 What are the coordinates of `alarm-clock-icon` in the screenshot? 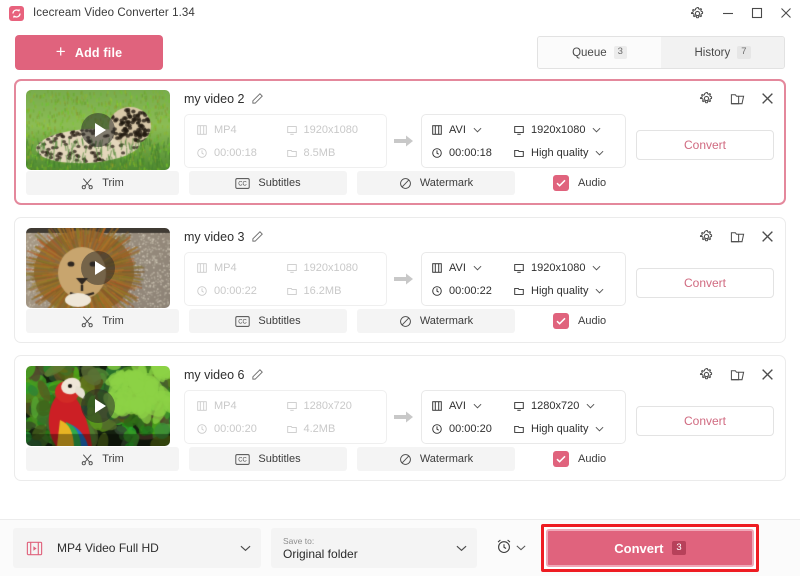 It's located at (504, 548).